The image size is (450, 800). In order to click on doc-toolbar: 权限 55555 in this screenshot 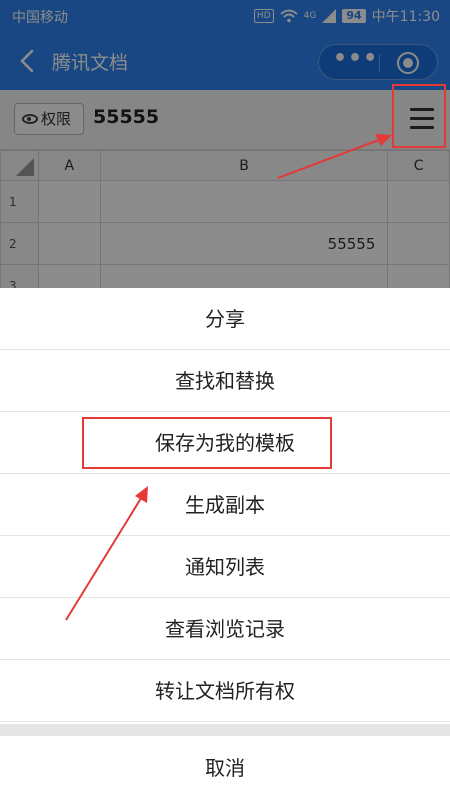, I will do `click(225, 120)`.